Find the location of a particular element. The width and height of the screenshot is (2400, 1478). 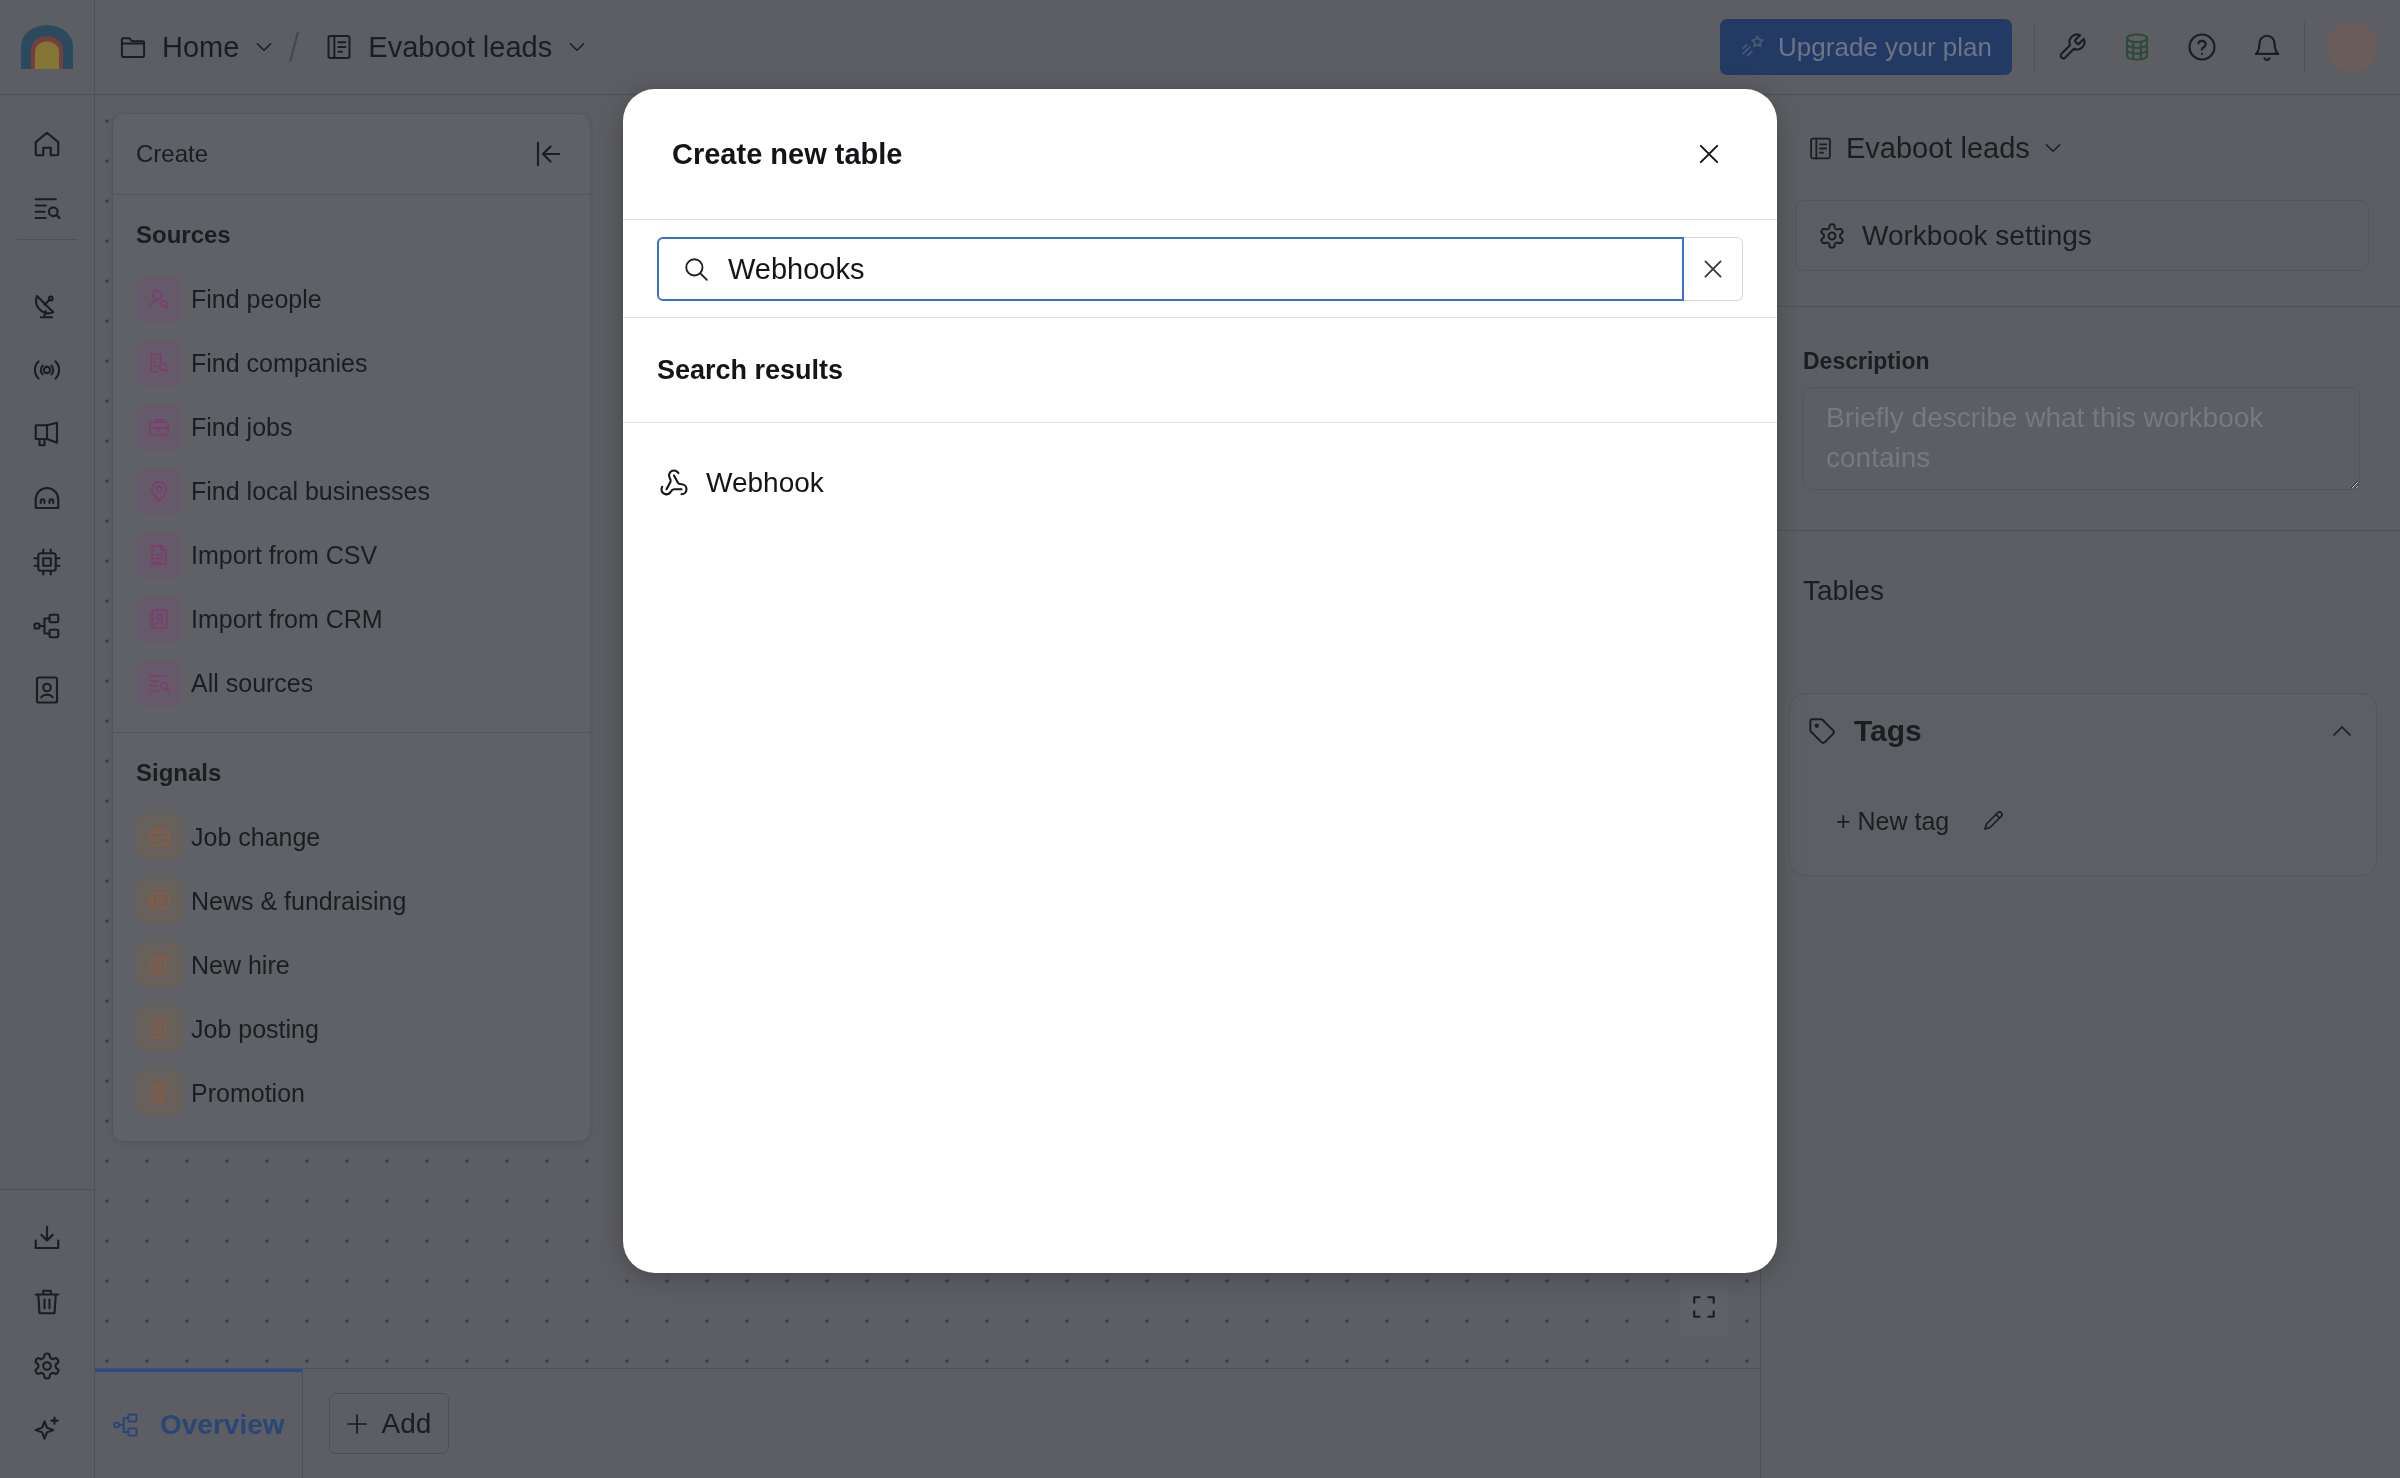

notebook-icon is located at coordinates (1820, 148).